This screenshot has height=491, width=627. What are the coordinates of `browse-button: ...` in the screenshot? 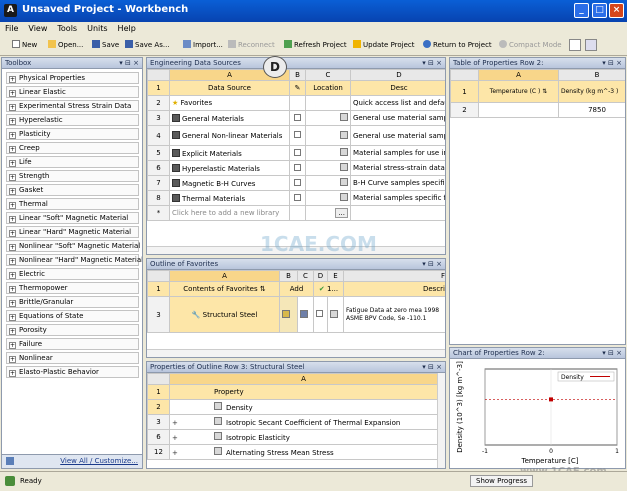 It's located at (341, 213).